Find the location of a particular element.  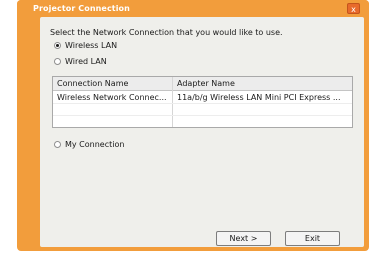

column-header-connection-name: Connection Name is located at coordinates (92, 83).